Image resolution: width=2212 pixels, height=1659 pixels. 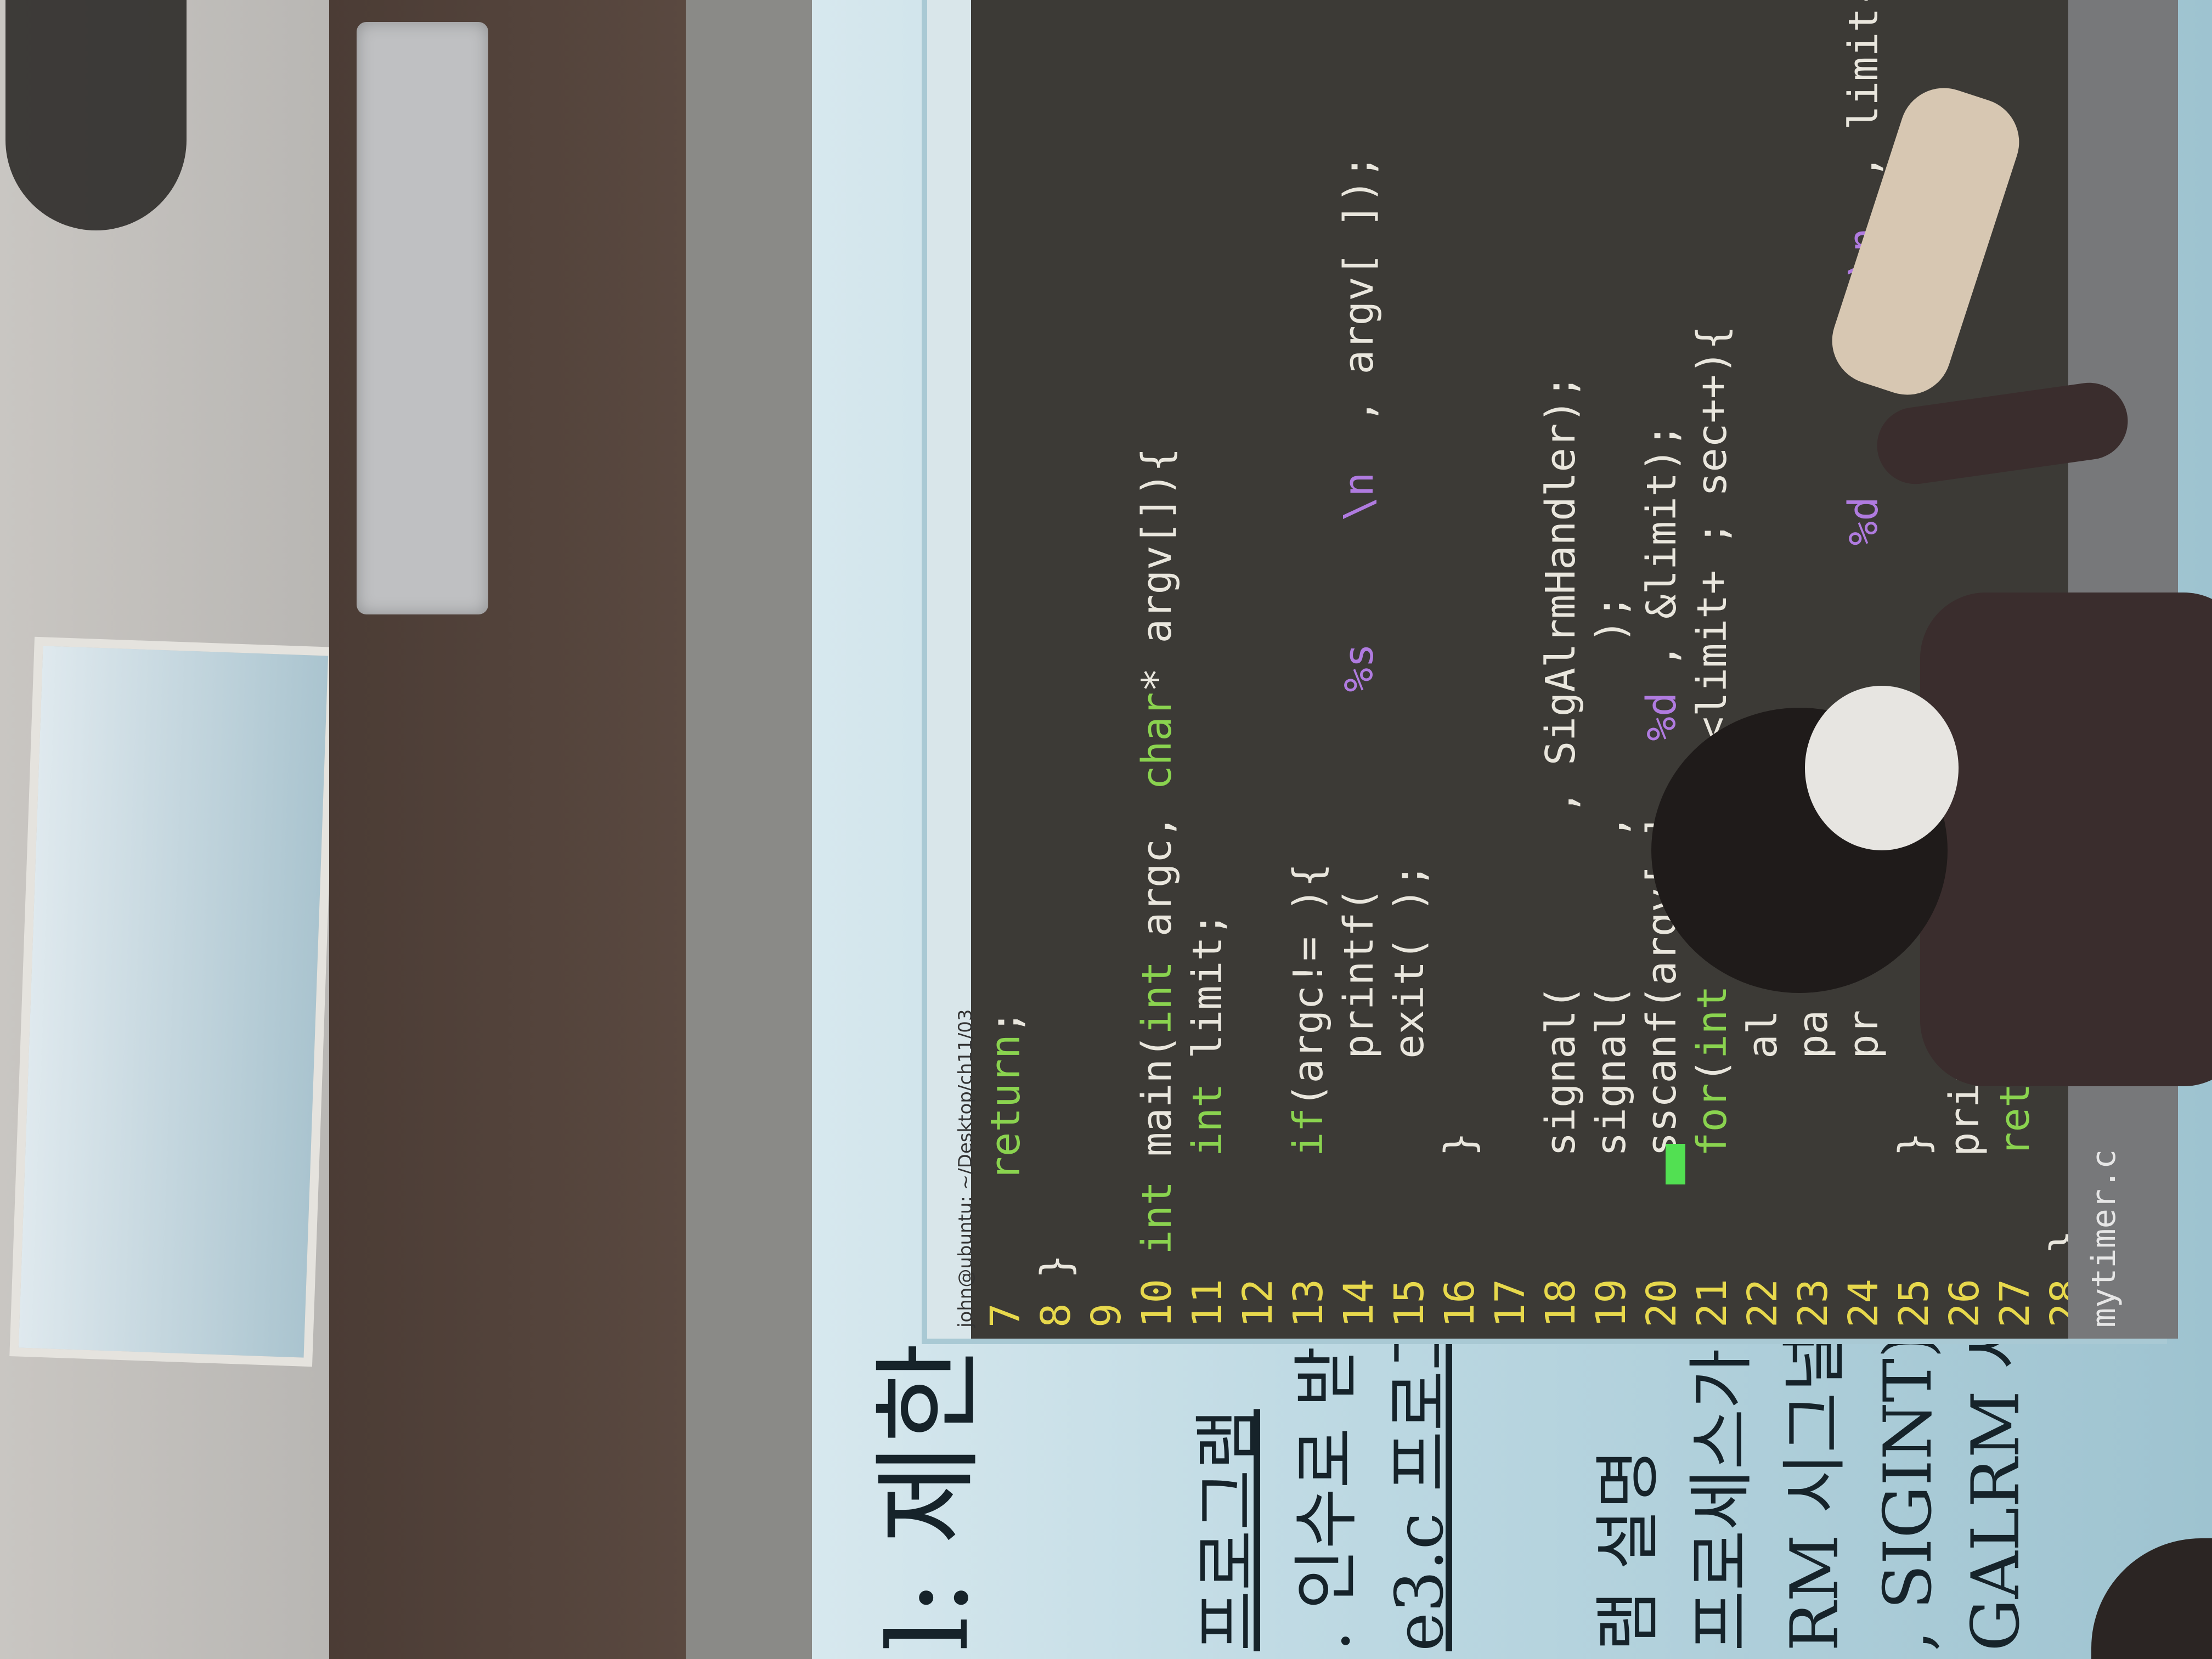 What do you see at coordinates (1157, 852) in the screenshot?
I see `code-text: int main(int argc, char* argv[]){` at bounding box center [1157, 852].